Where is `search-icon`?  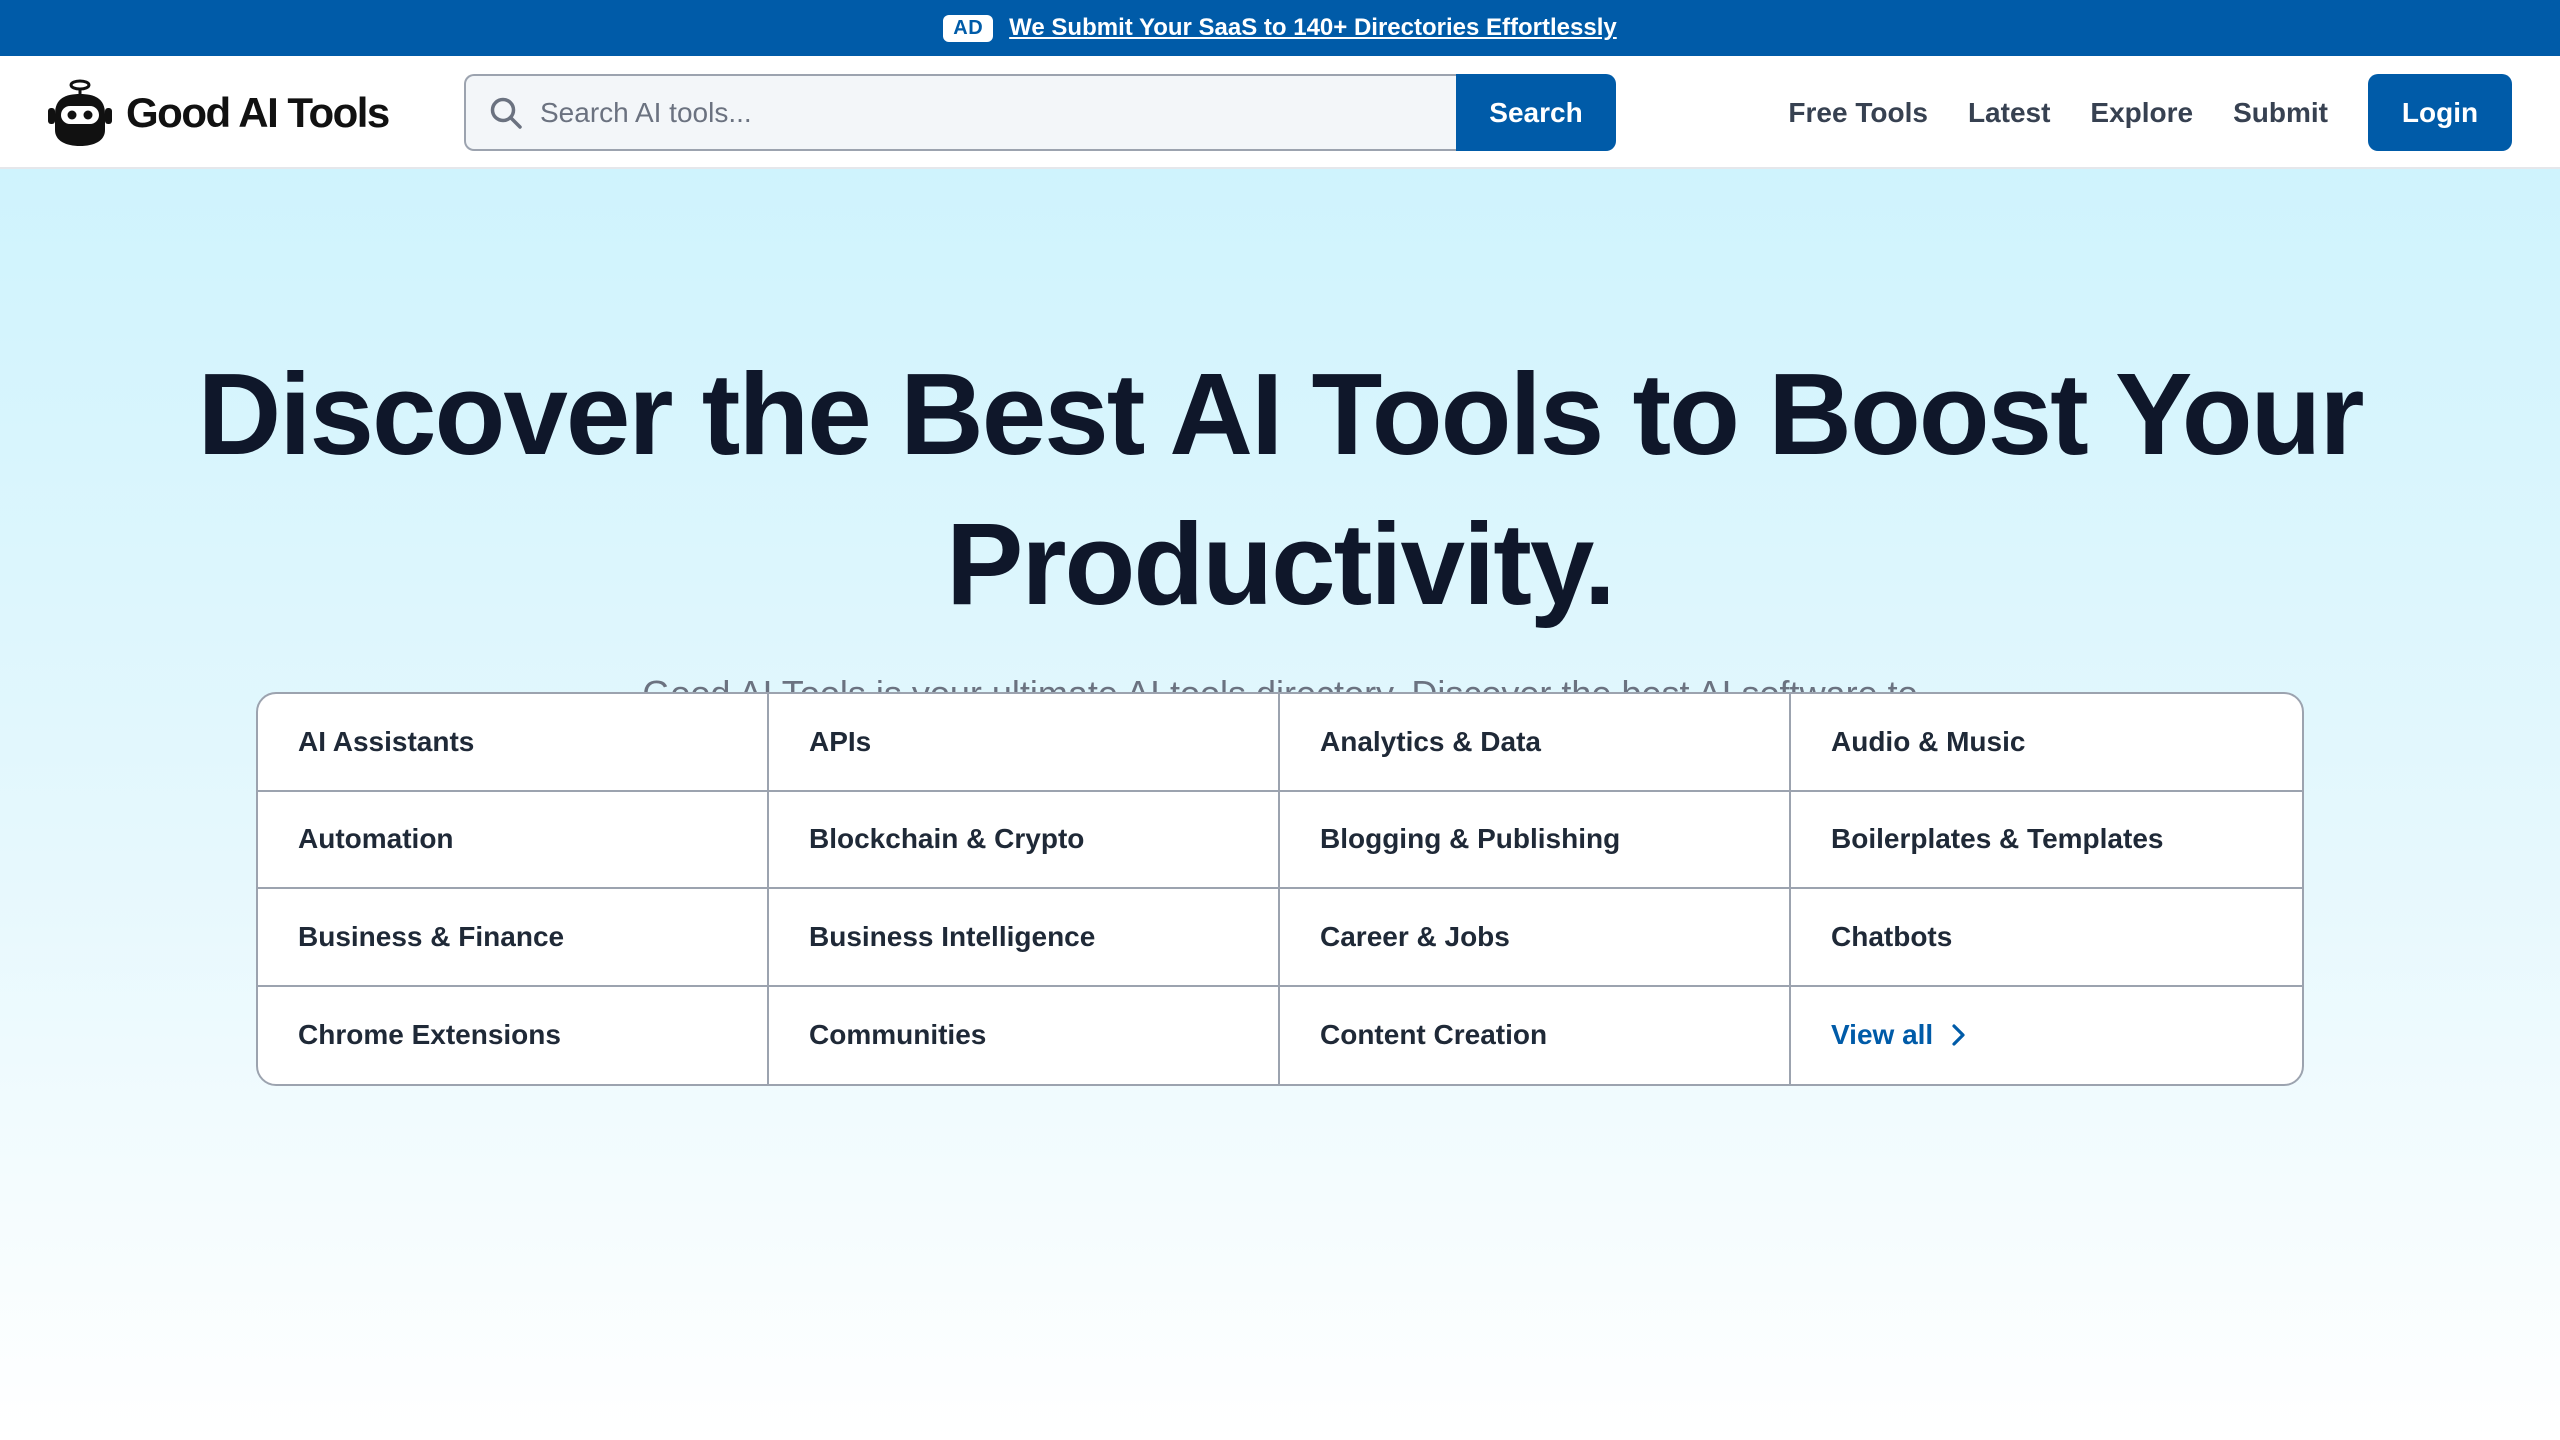
search-icon is located at coordinates (506, 113).